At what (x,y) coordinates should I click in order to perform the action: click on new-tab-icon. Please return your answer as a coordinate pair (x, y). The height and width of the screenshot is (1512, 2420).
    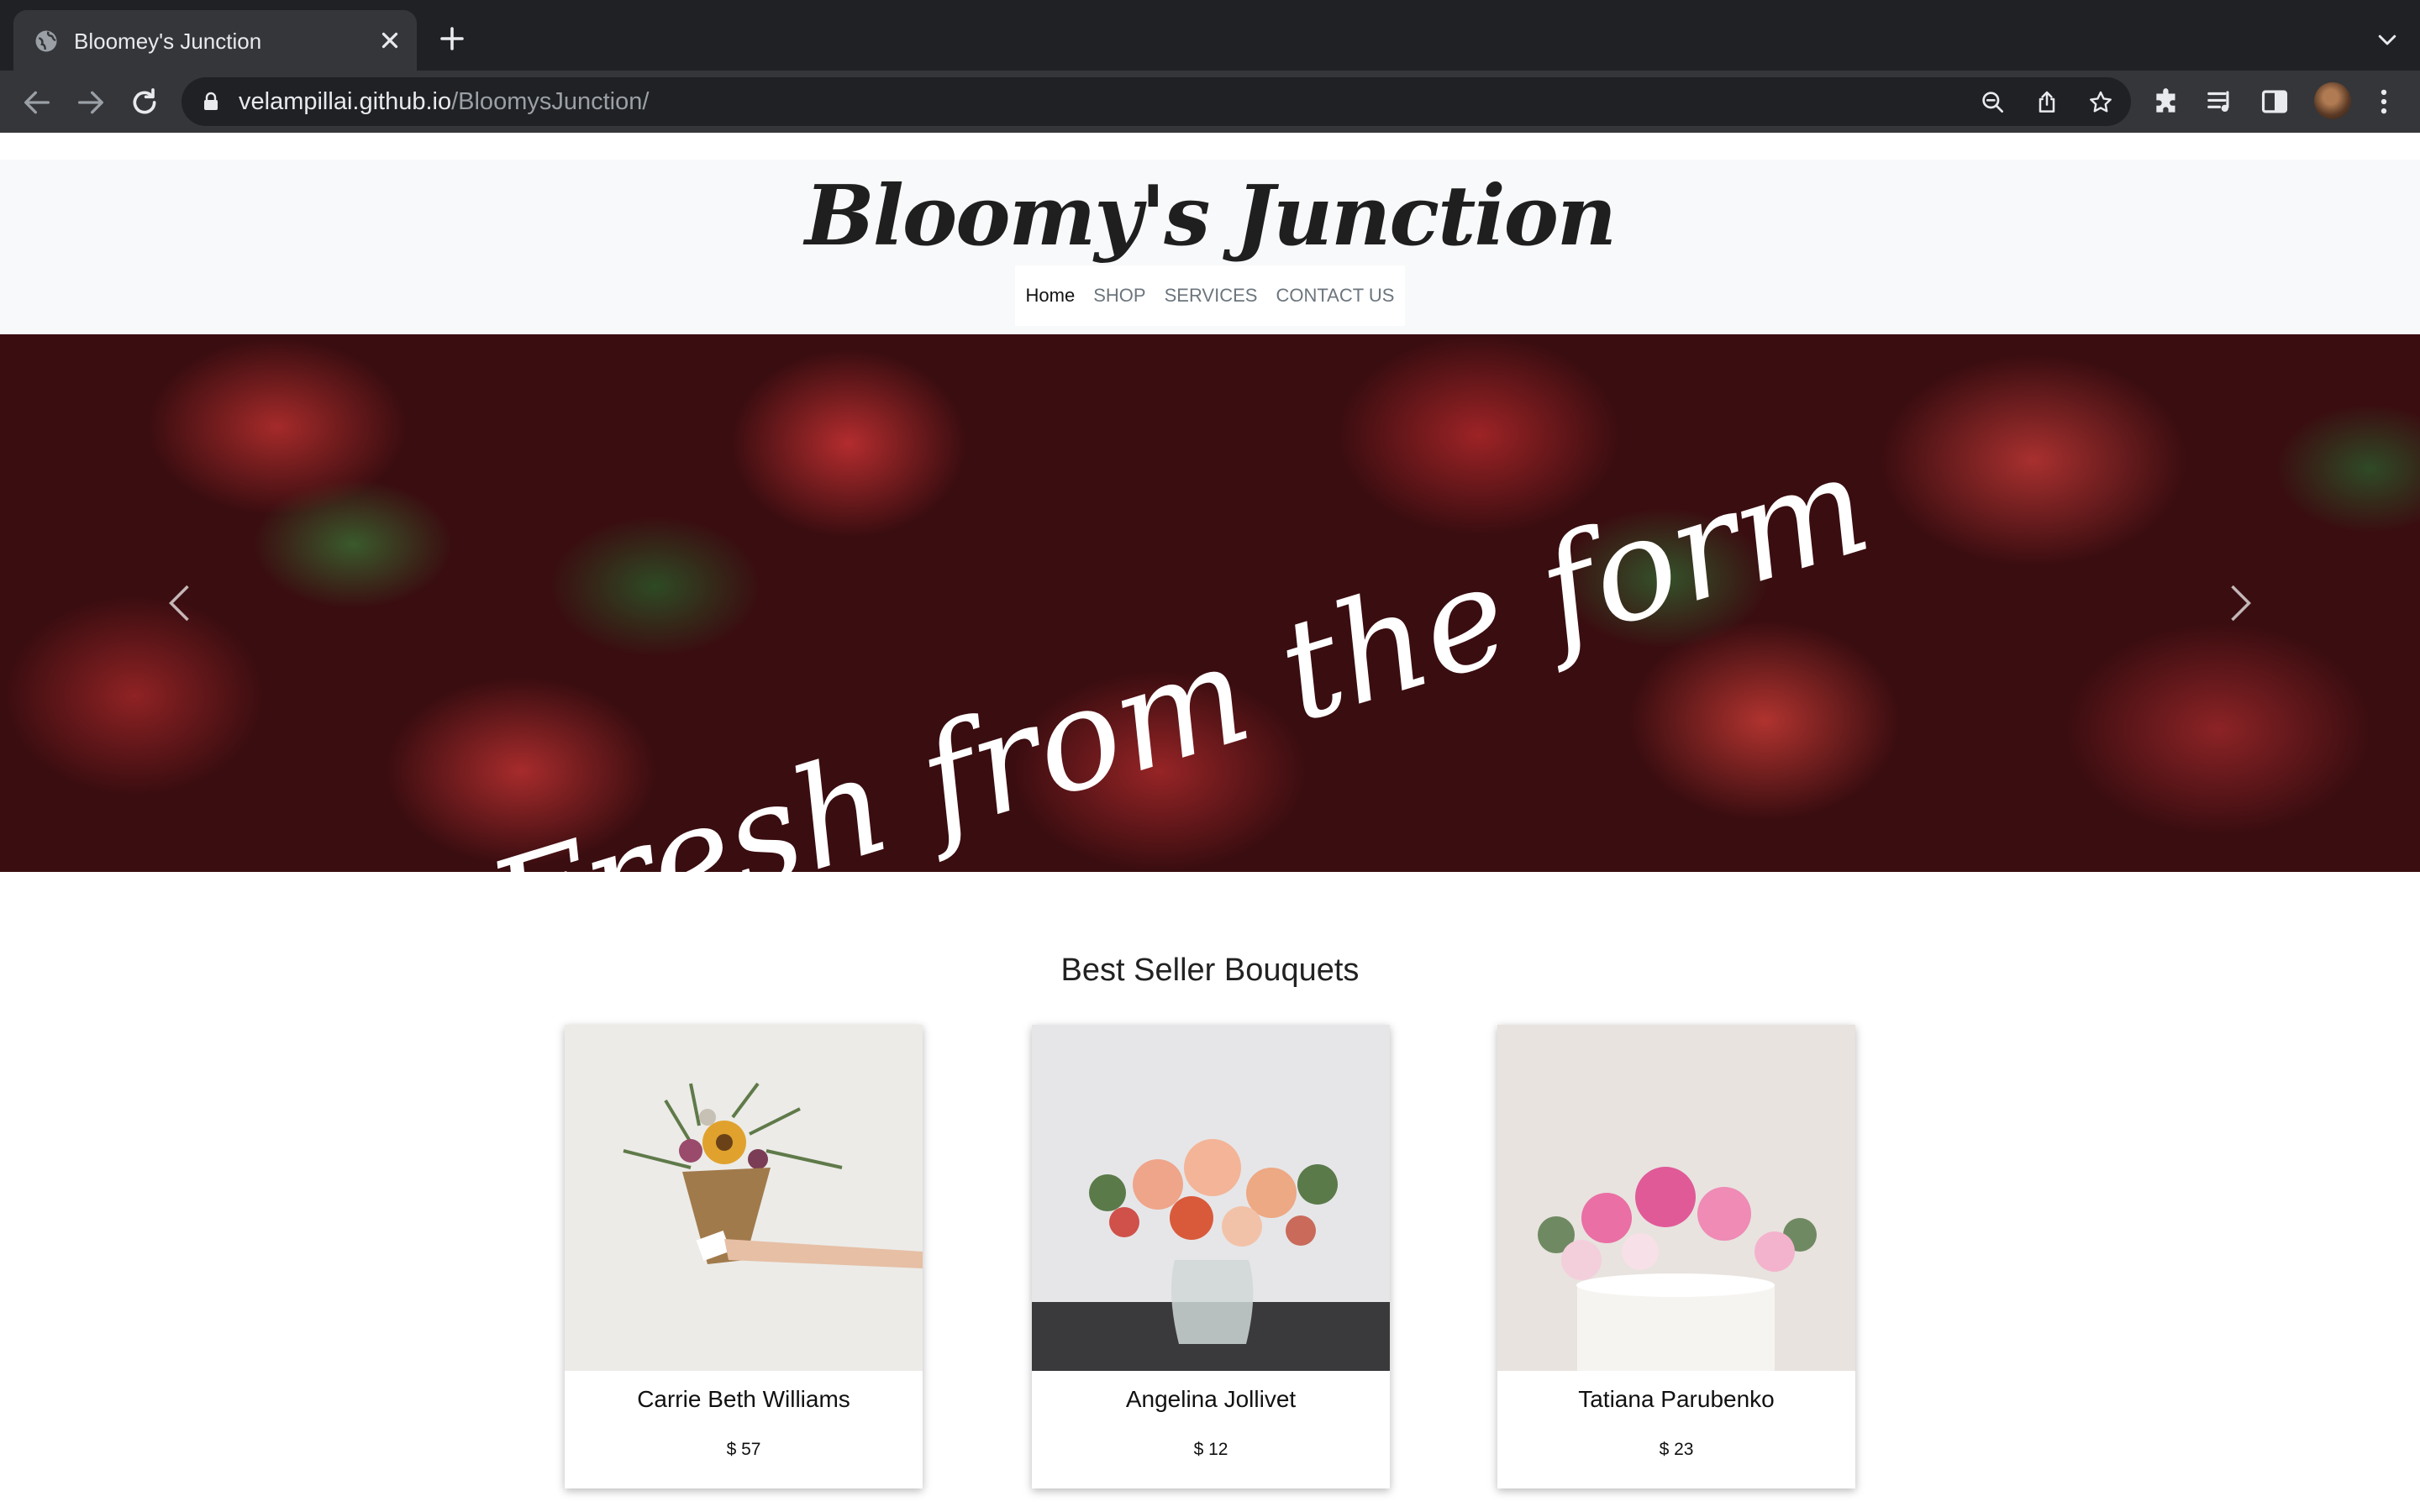
    Looking at the image, I should click on (452, 39).